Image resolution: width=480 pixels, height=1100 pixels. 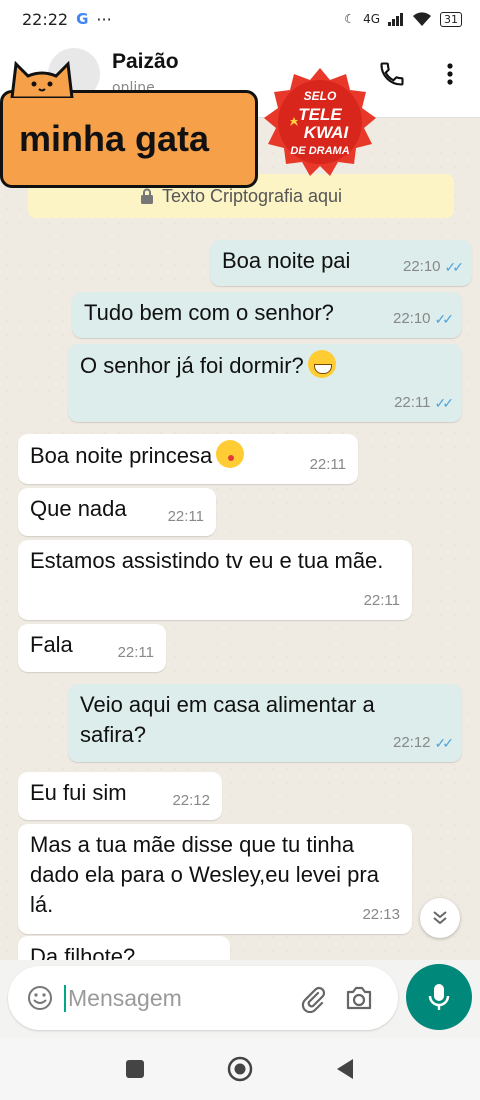 I want to click on message-bubble-outgoing: O senhor já foi dormir? 22:11 ✓✓, so click(x=265, y=383).